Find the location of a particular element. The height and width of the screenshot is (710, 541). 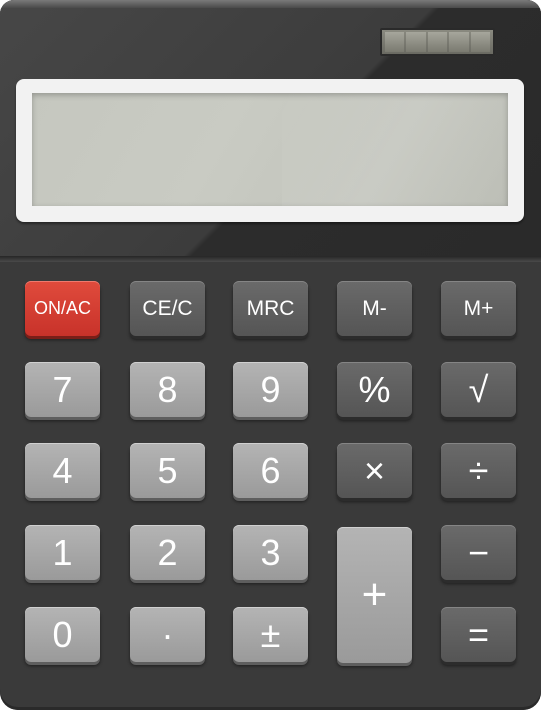

percent-button: % is located at coordinates (374, 389).